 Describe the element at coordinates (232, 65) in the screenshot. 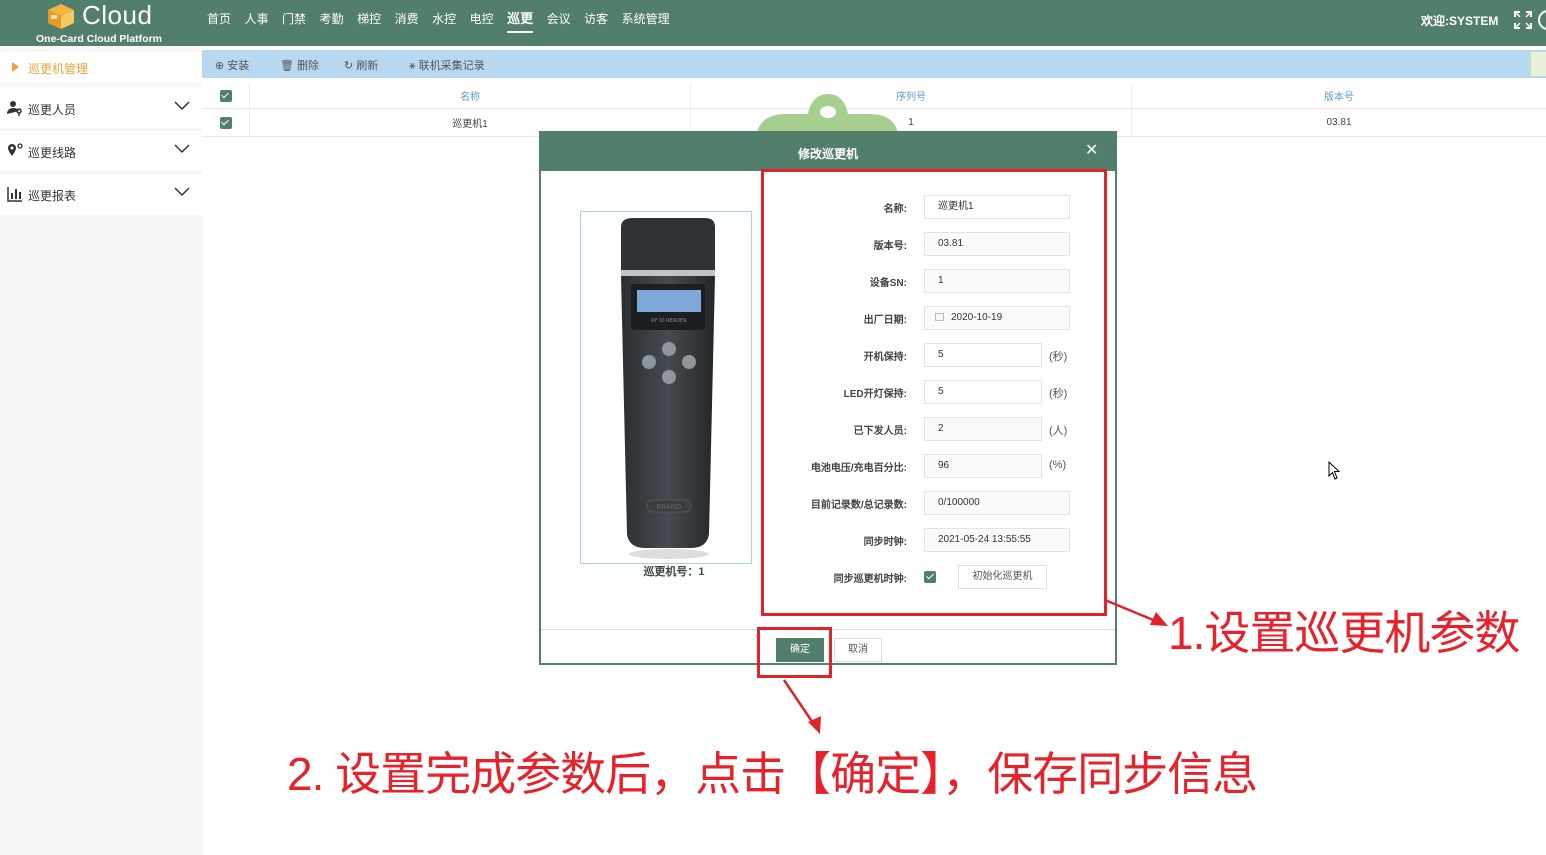

I see `install-button: ⊕ 安装` at that location.